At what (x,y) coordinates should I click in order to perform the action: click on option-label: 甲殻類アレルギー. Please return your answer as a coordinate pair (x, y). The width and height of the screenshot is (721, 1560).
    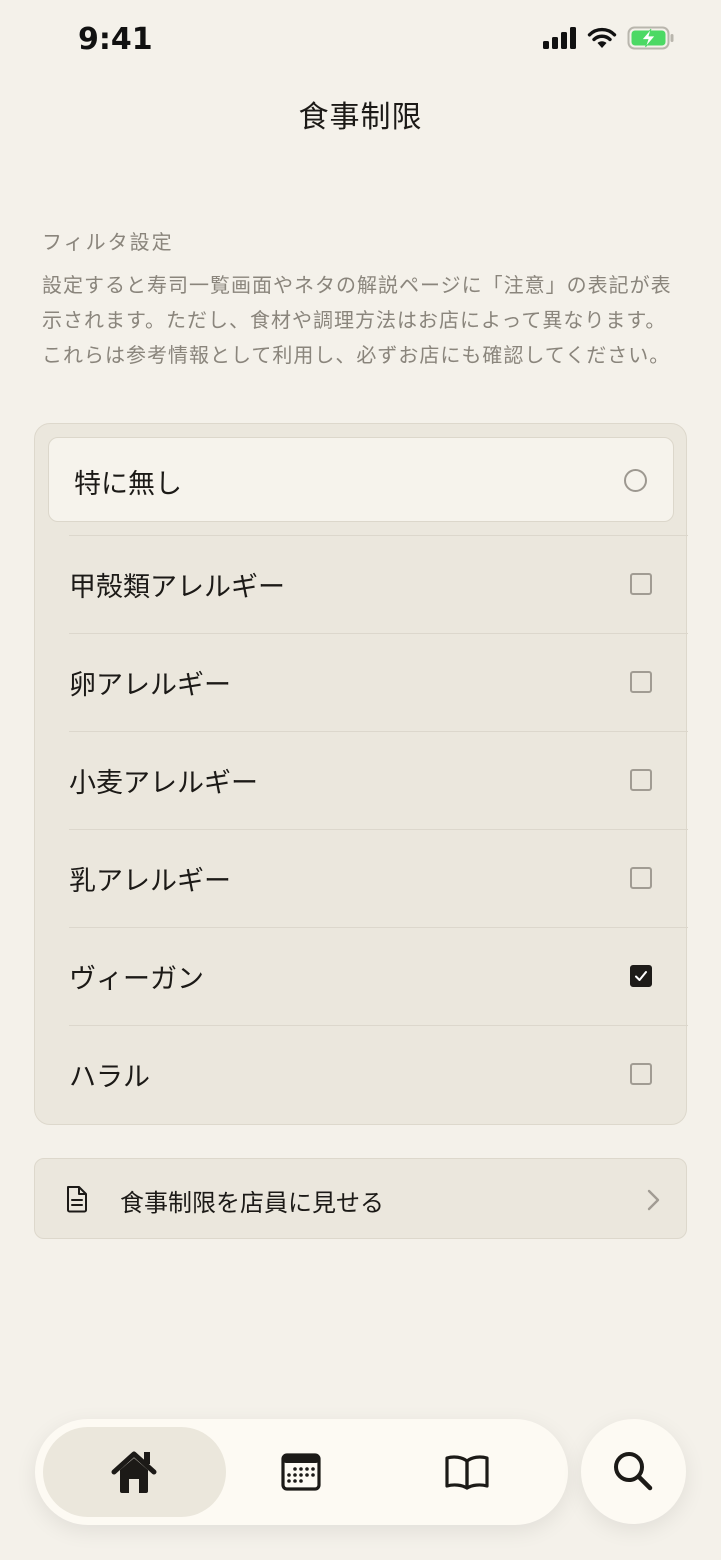
    Looking at the image, I should click on (177, 587).